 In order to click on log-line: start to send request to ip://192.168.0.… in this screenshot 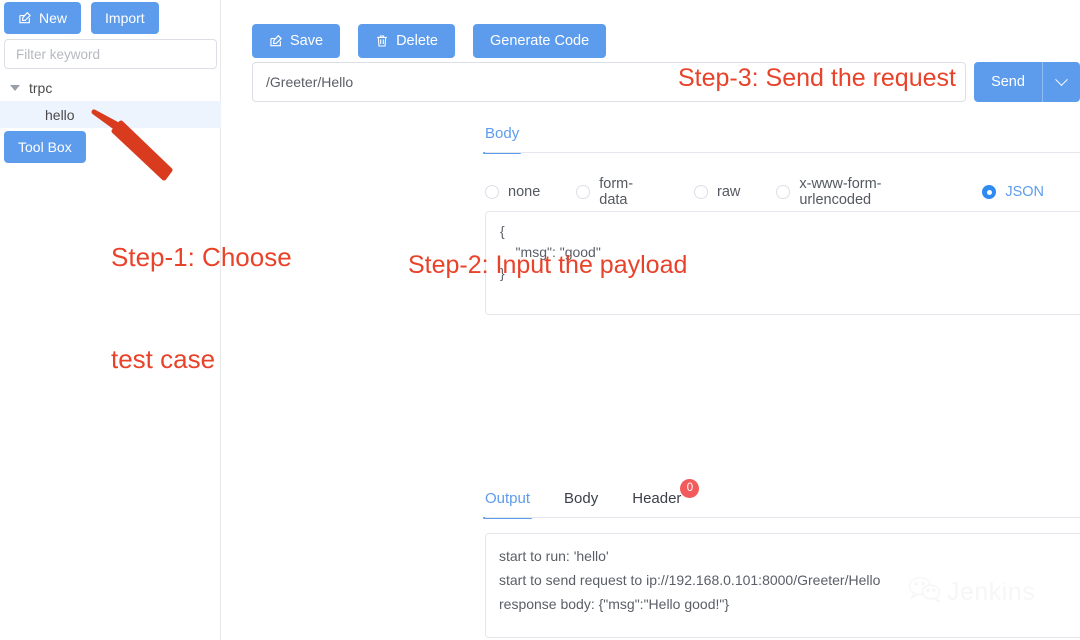, I will do `click(690, 580)`.